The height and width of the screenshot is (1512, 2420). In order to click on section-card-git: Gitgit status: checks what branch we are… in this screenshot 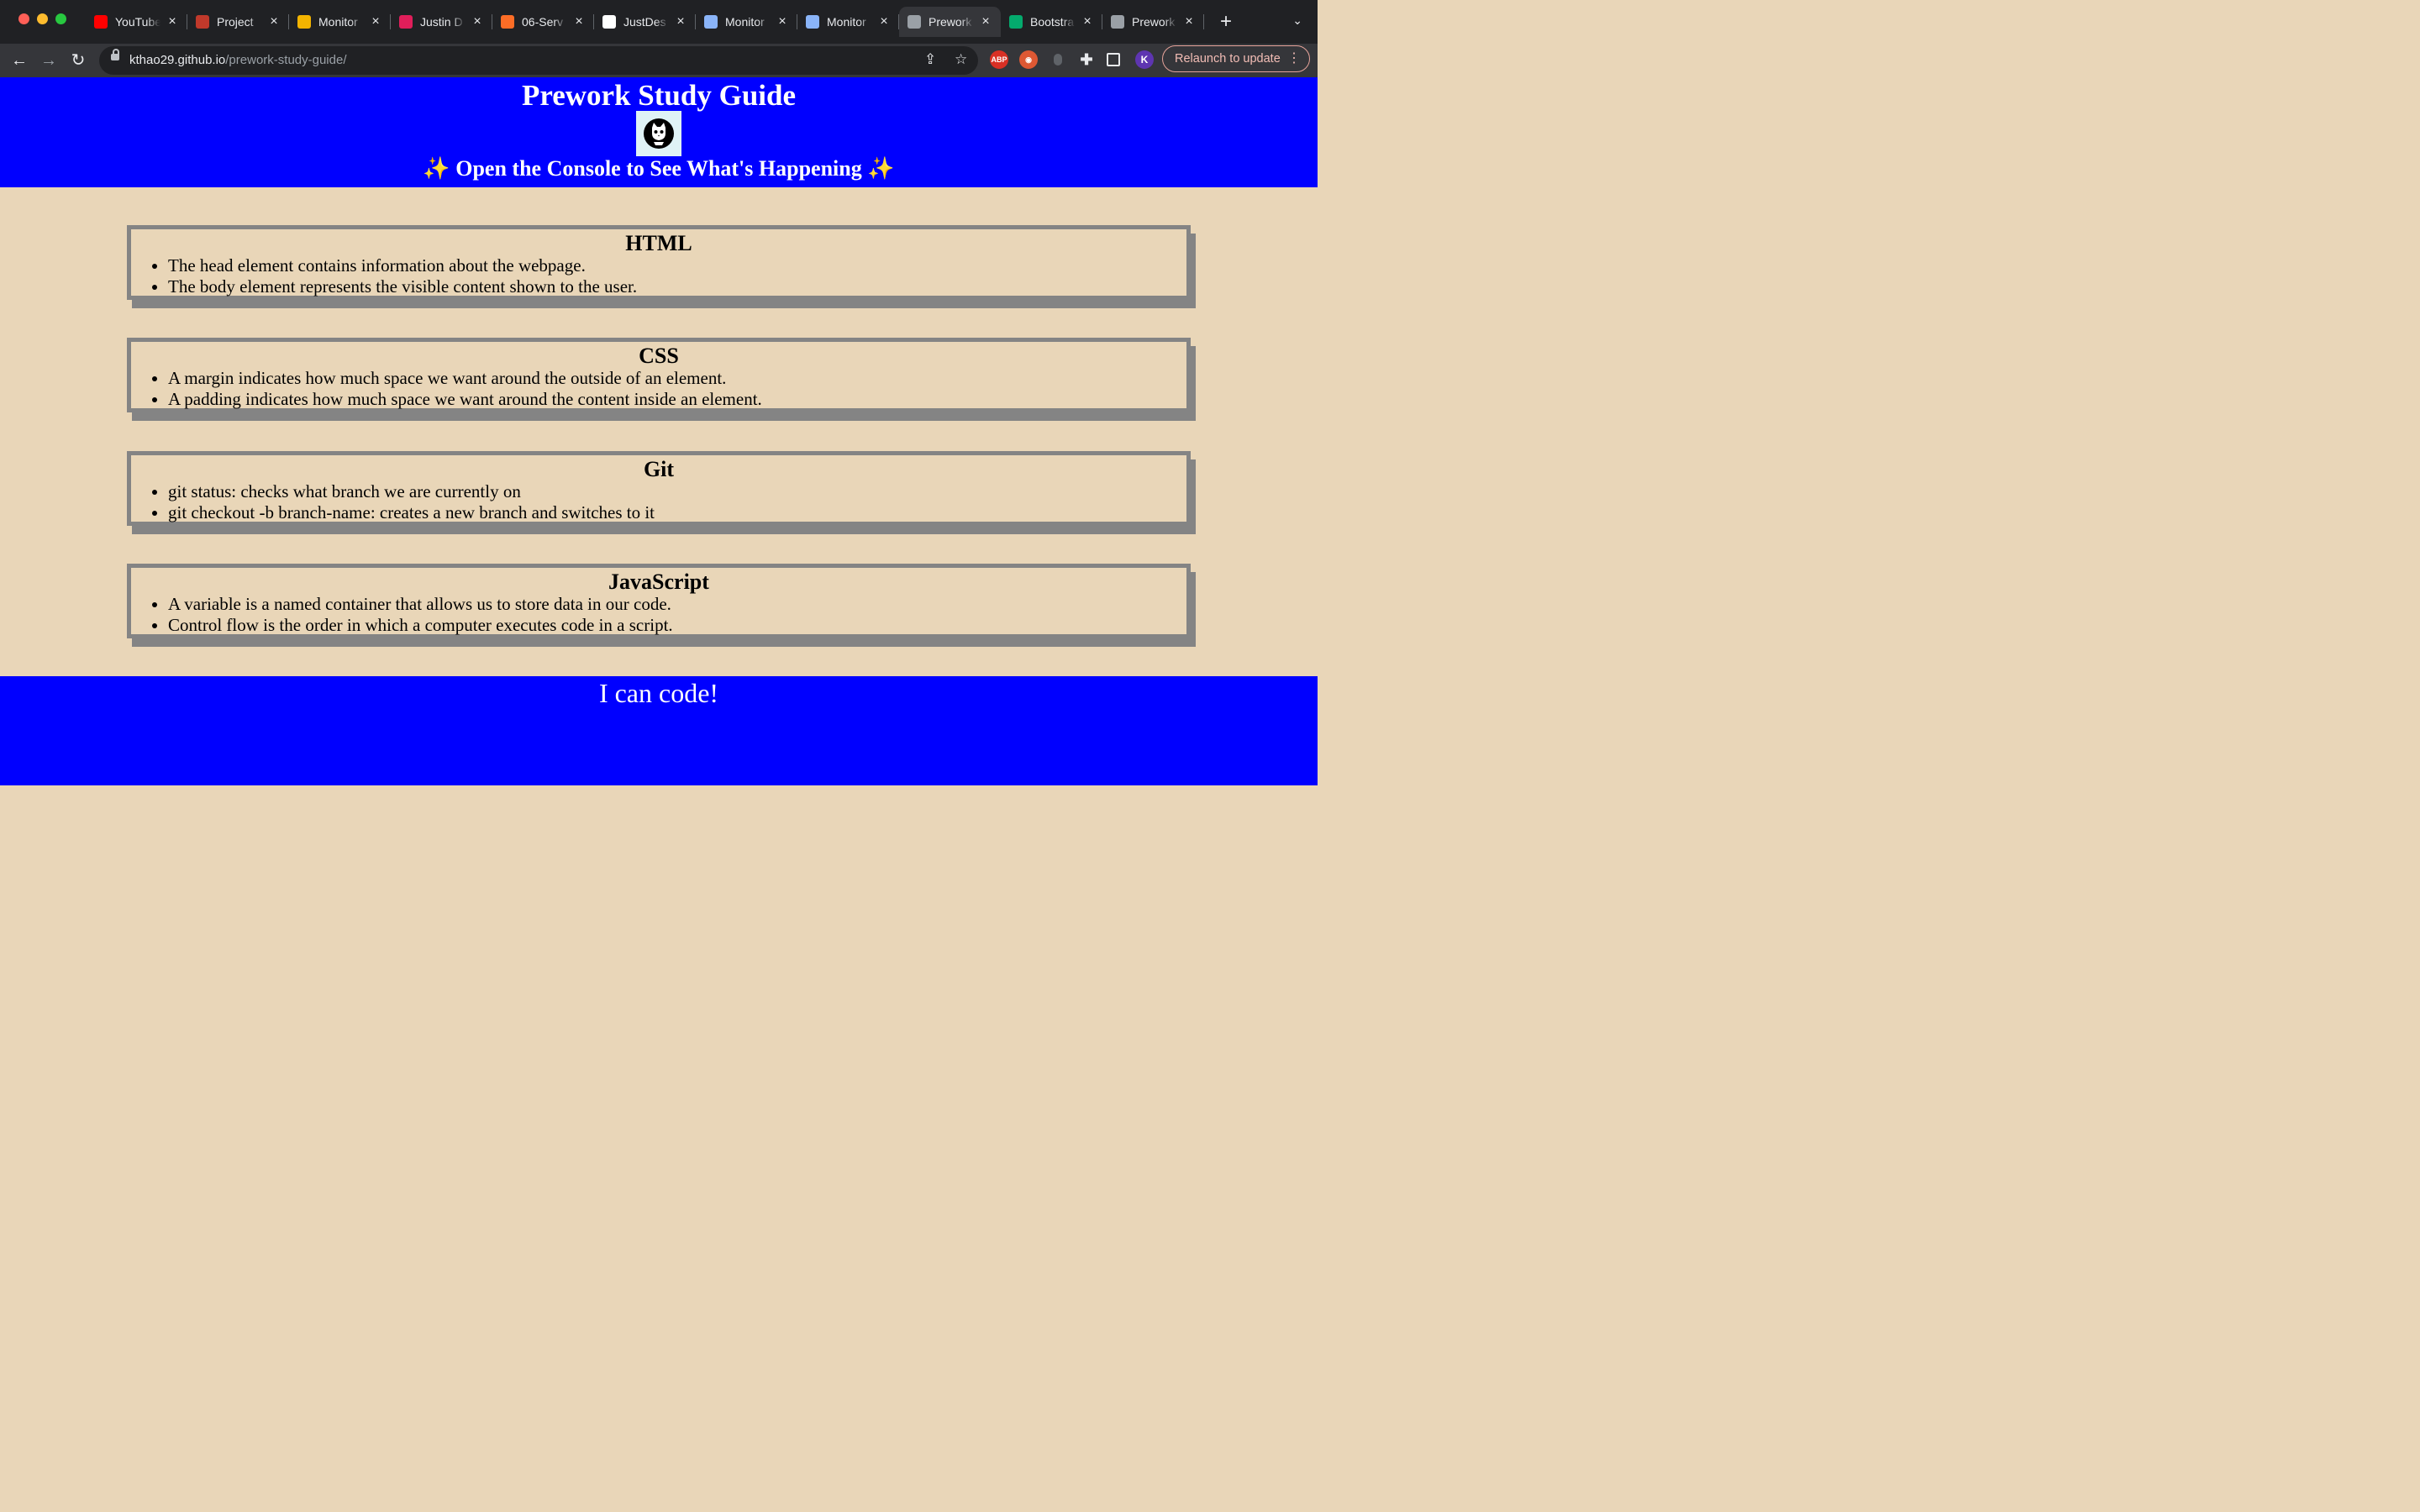, I will do `click(659, 488)`.